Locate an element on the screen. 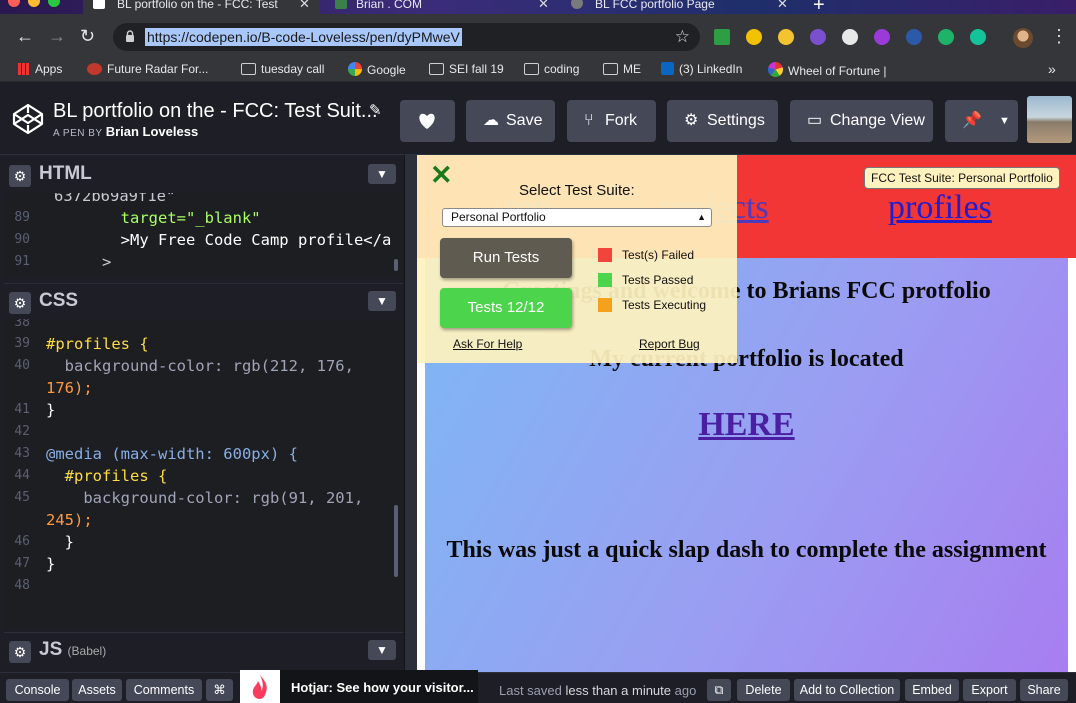 This screenshot has height=703, width=1076. comments-button: Comments is located at coordinates (164, 690).